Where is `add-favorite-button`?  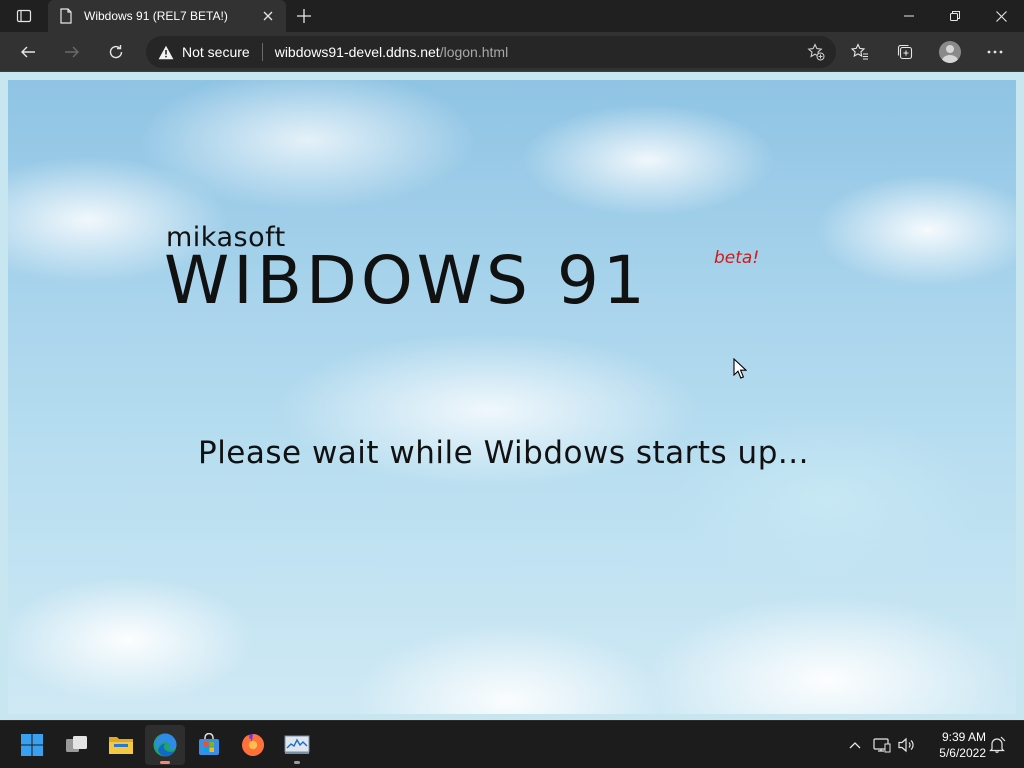
add-favorite-button is located at coordinates (816, 52).